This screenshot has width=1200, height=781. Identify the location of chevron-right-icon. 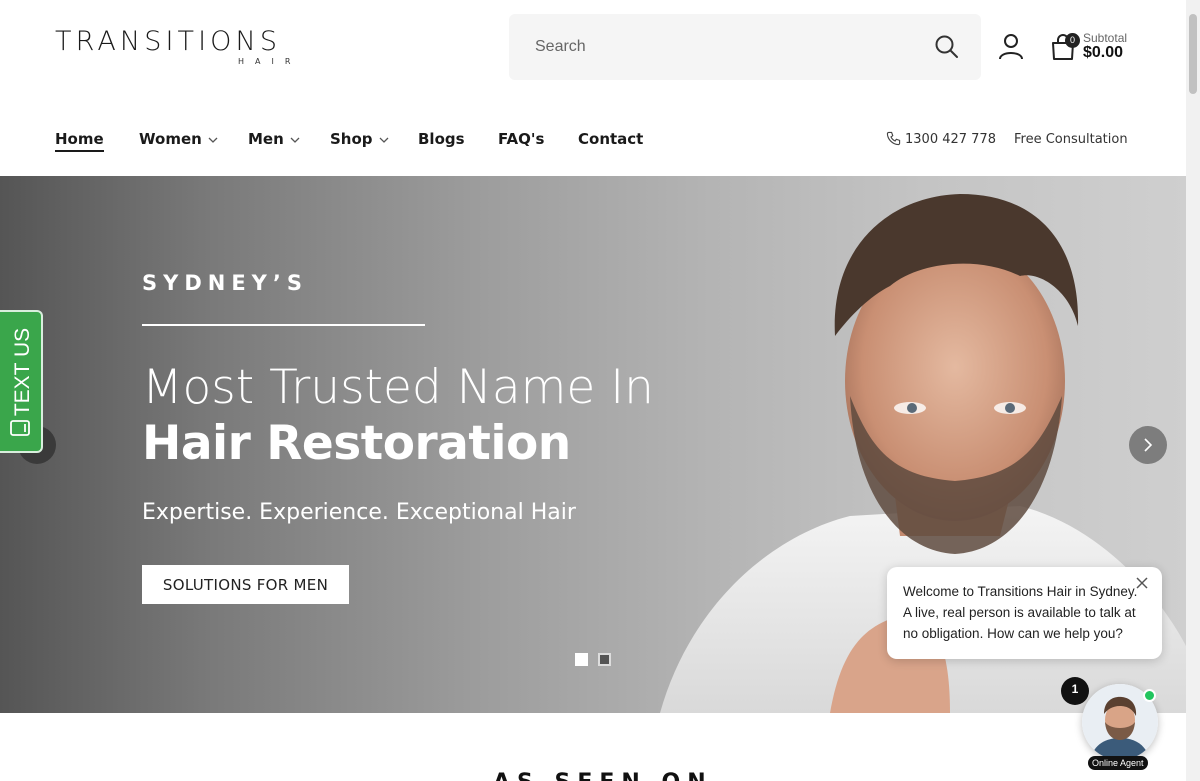
(1148, 445).